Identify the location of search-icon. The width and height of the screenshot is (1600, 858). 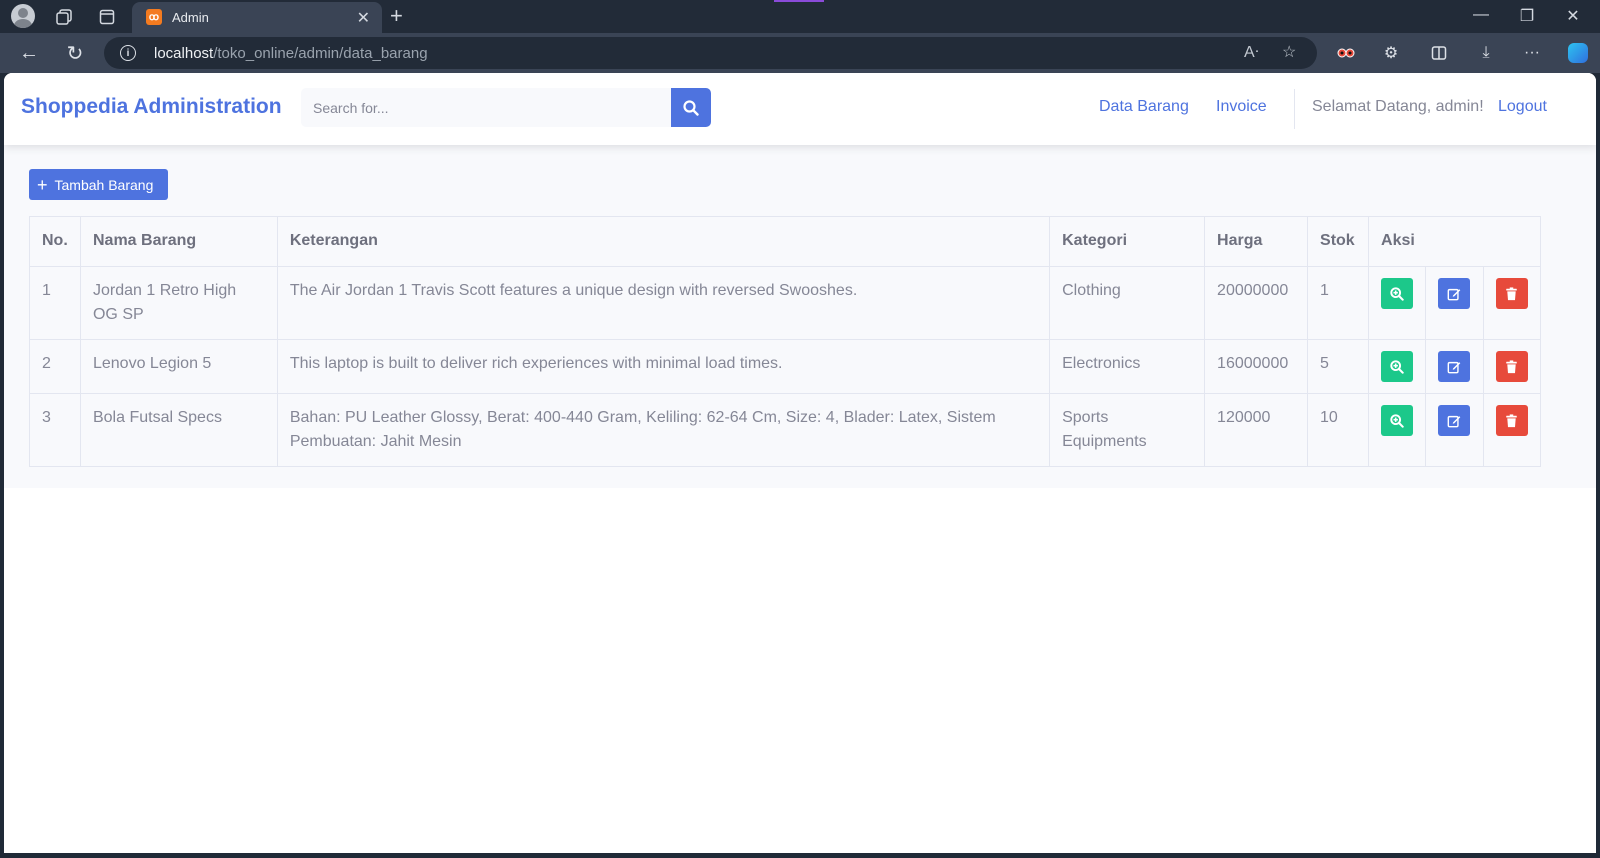
(691, 107).